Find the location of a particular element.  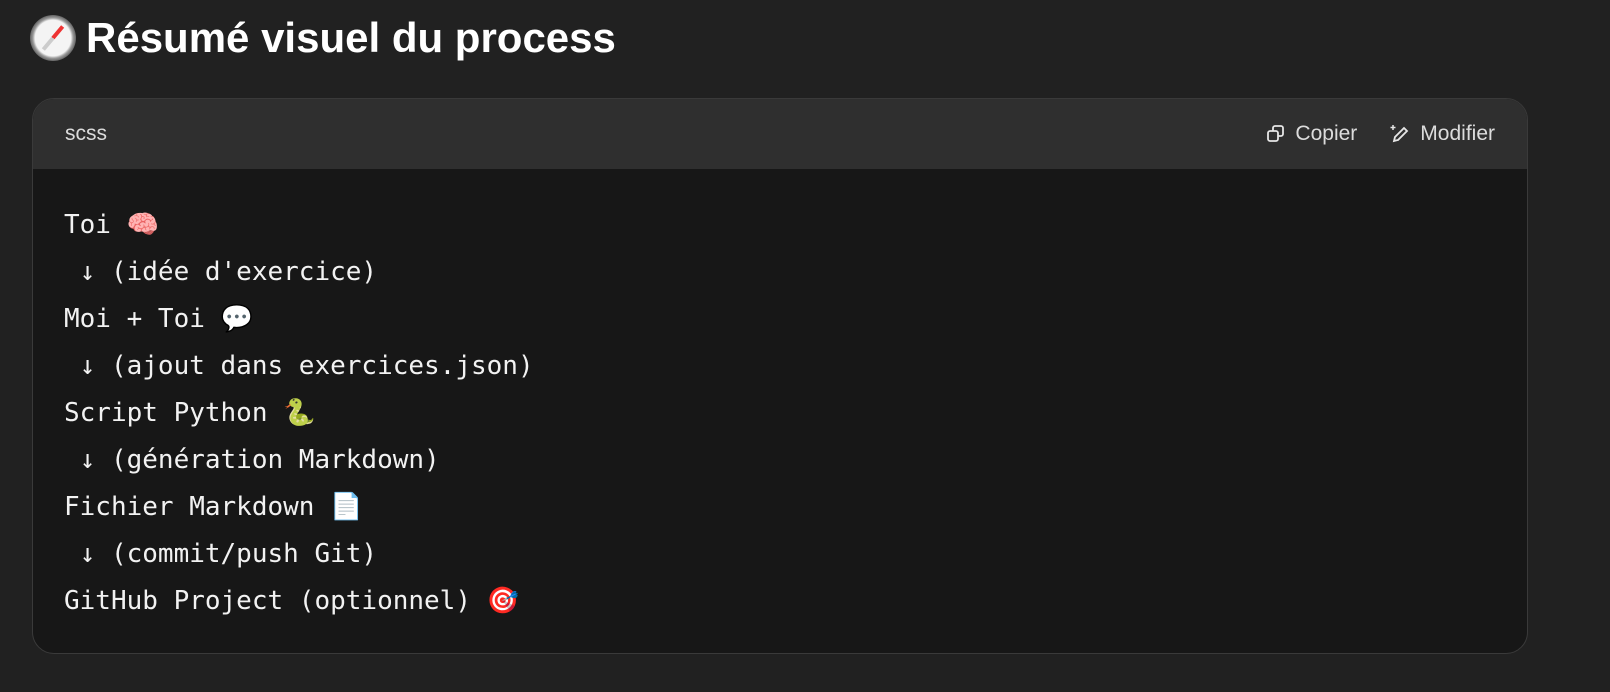

code-line: Fichier Markdown 📄 is located at coordinates (213, 507).